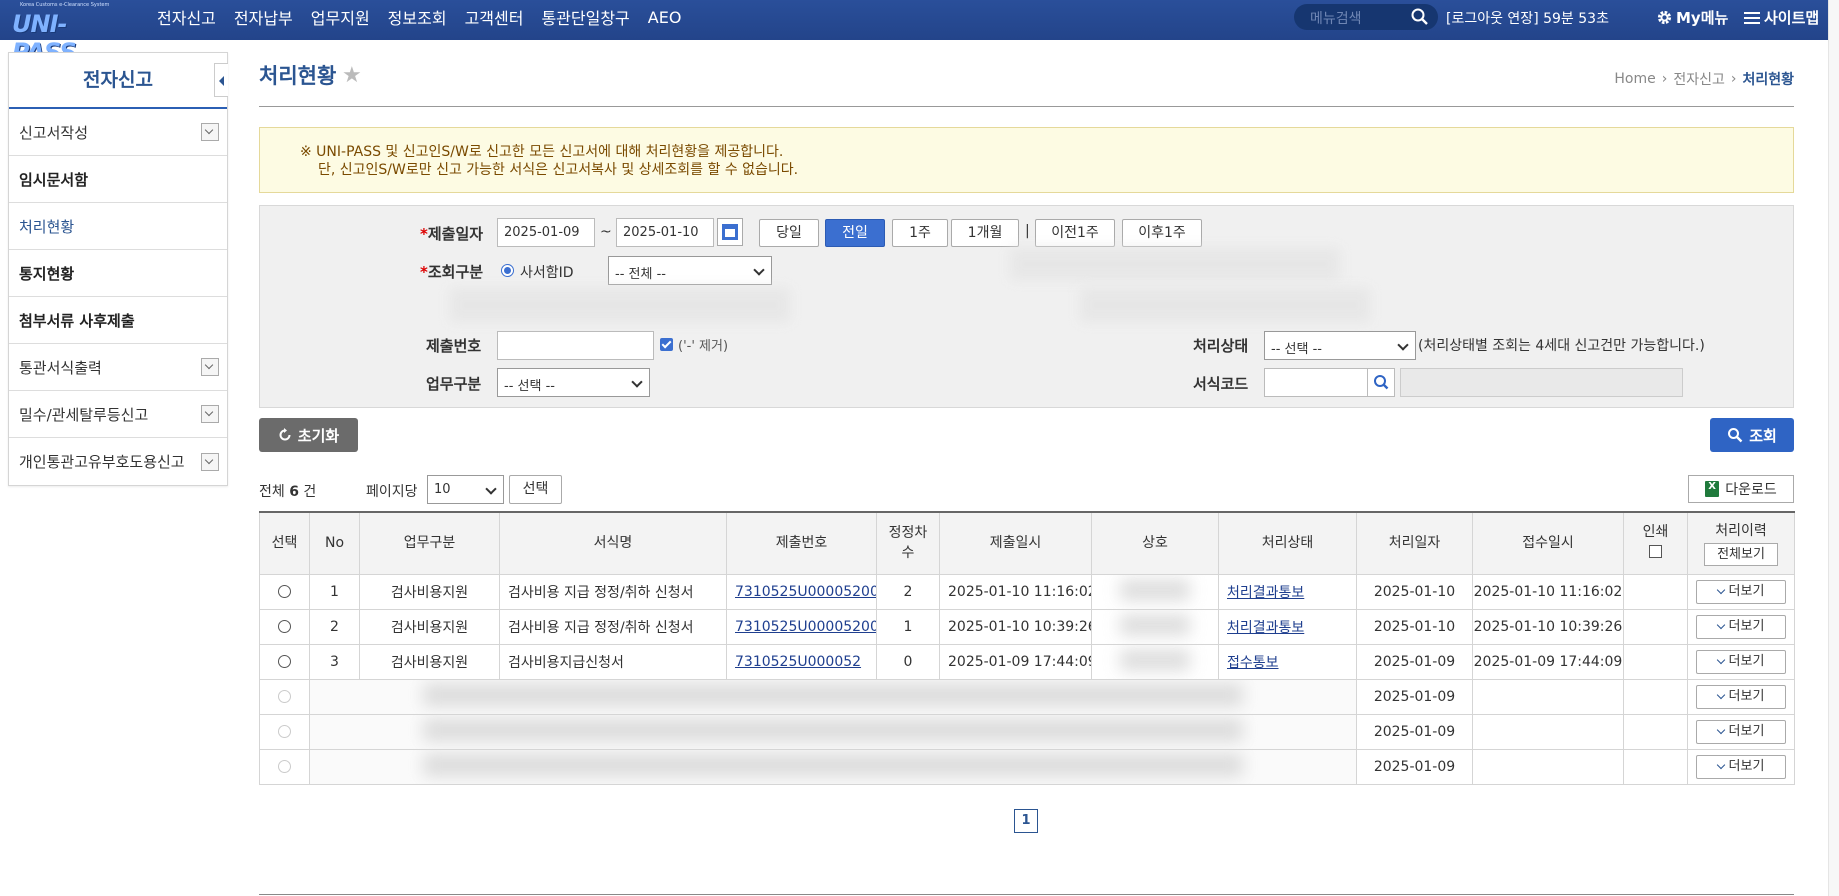 This screenshot has height=896, width=1839. I want to click on submit-date-label: *제출일자, so click(452, 234).